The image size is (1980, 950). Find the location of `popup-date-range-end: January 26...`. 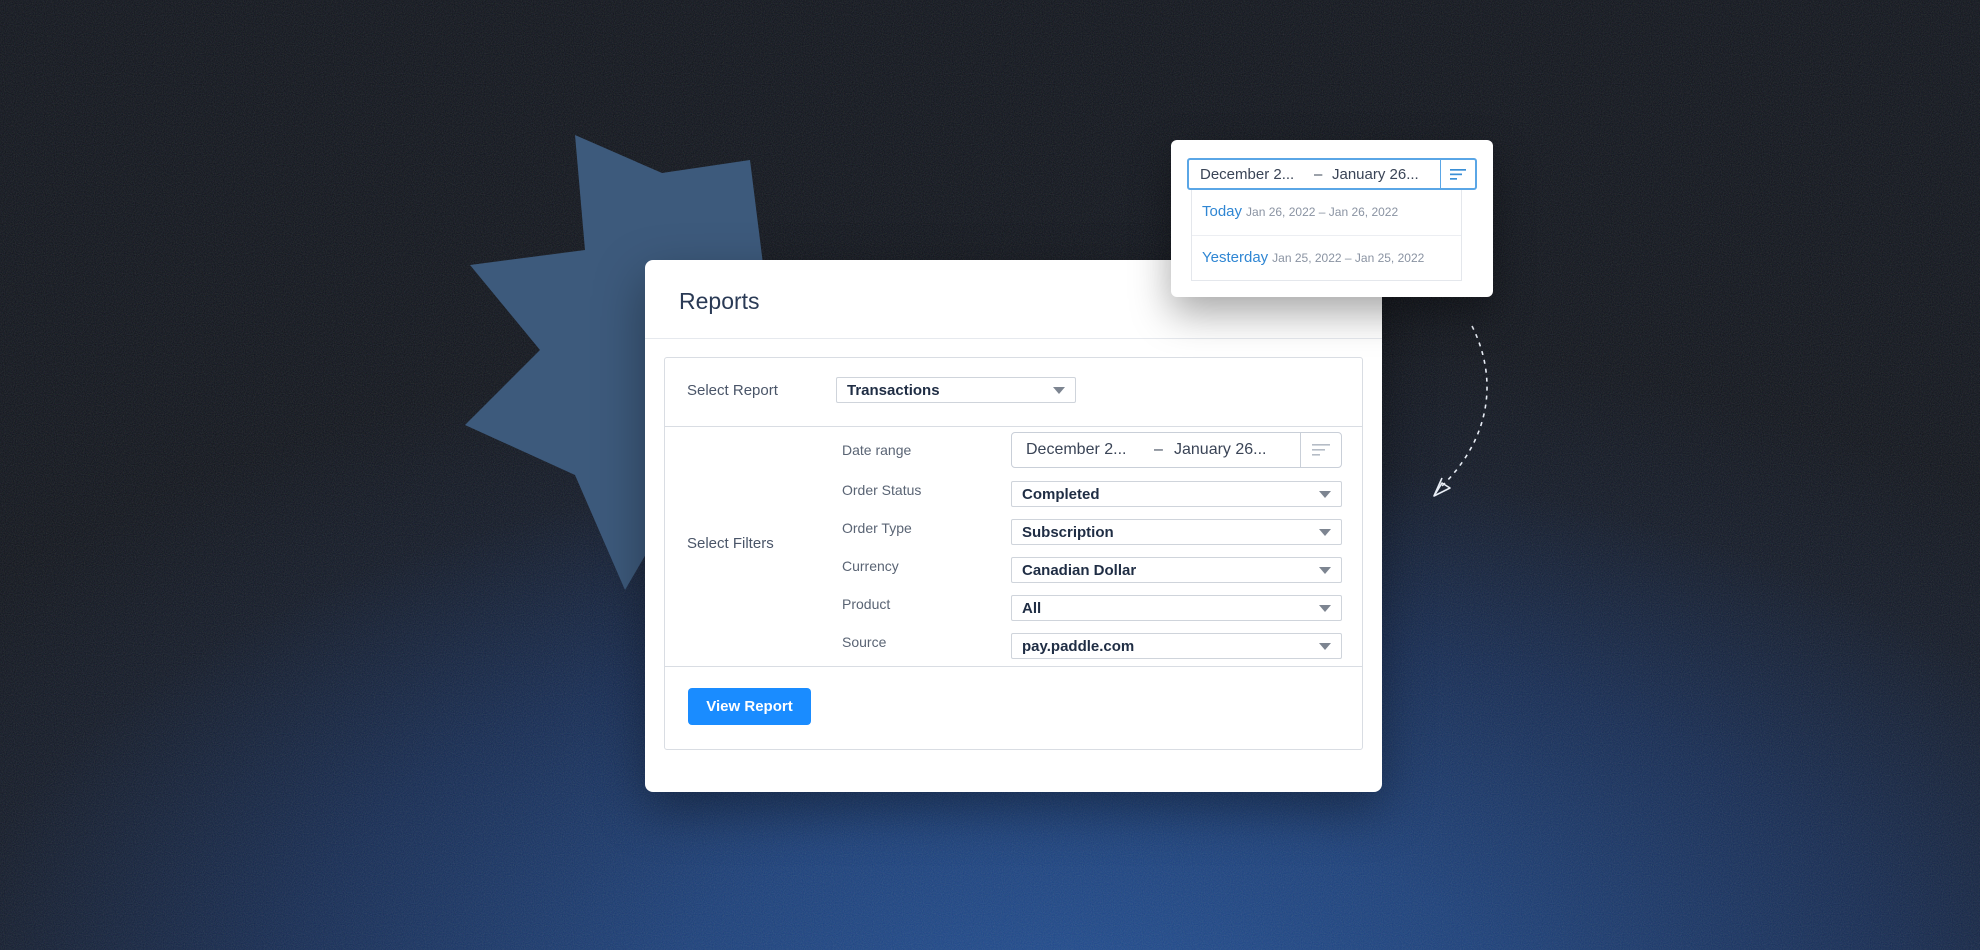

popup-date-range-end: January 26... is located at coordinates (1375, 174).